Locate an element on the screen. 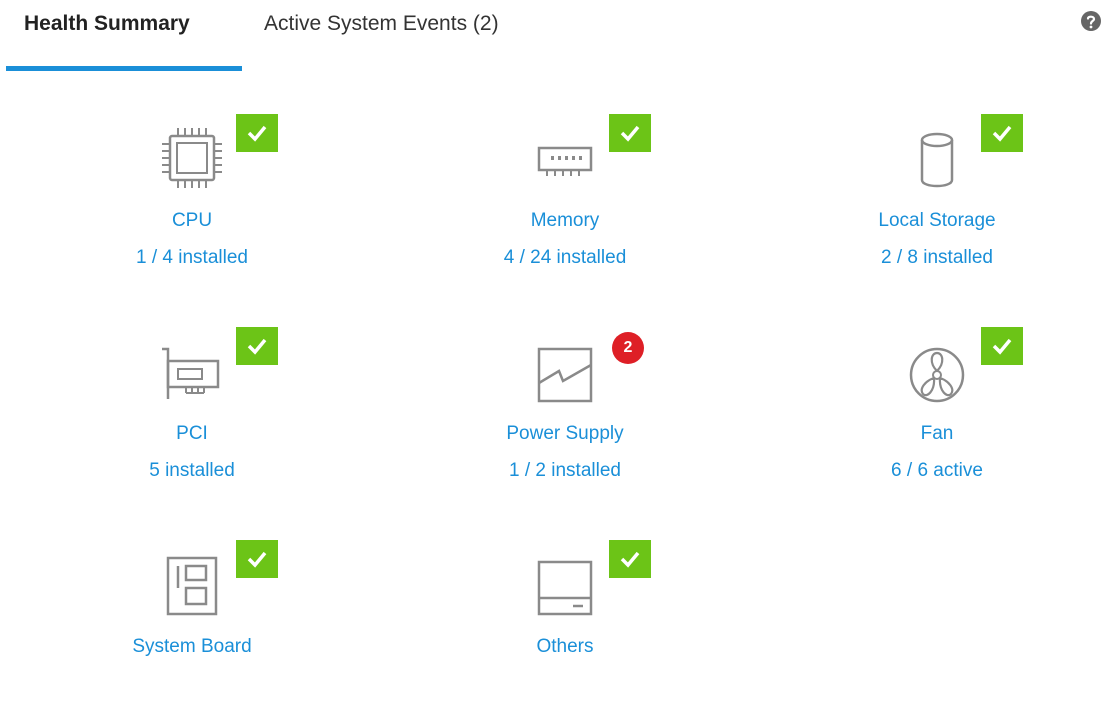 The image size is (1102, 720). tab-health-summary: Health Summary is located at coordinates (107, 24).